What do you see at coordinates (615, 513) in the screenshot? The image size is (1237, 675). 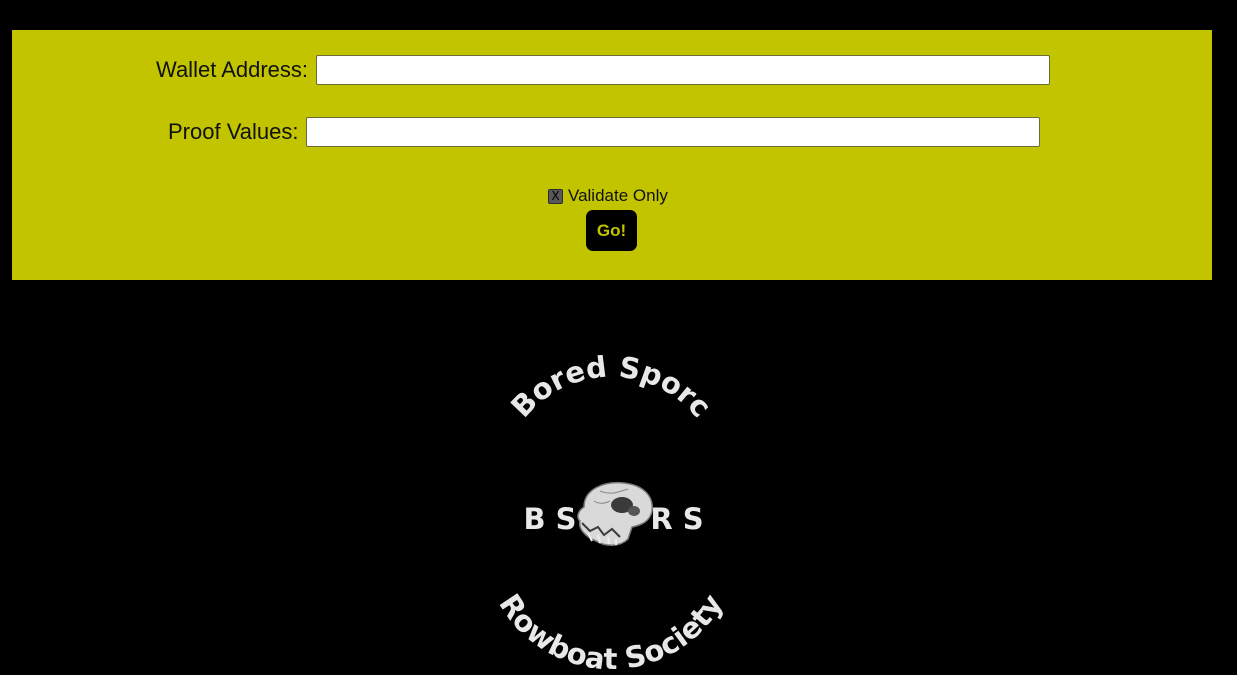 I see `primate-skull-icon` at bounding box center [615, 513].